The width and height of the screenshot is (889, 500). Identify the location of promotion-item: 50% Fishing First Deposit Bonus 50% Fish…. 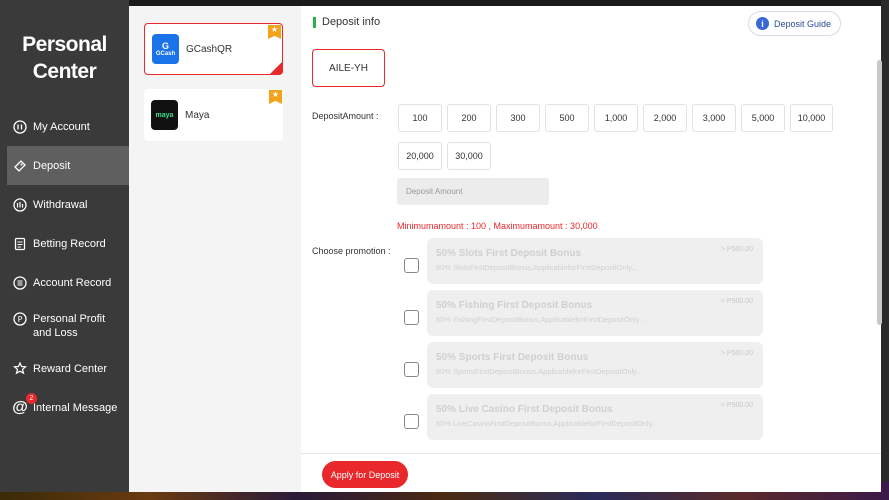
(583, 313).